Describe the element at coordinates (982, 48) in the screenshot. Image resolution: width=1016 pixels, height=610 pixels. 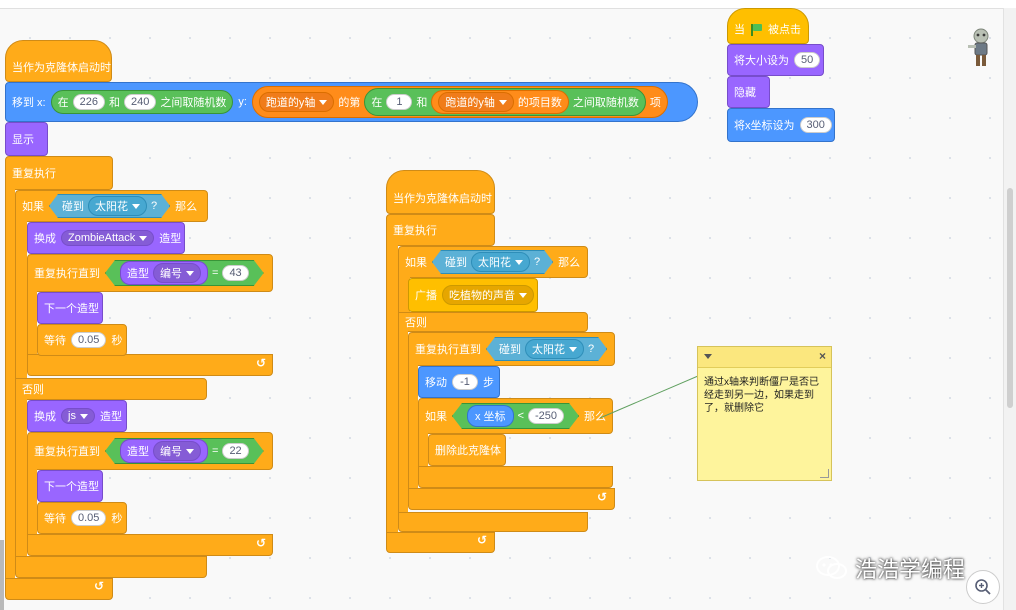
I see `zombie-sprite-icon` at that location.